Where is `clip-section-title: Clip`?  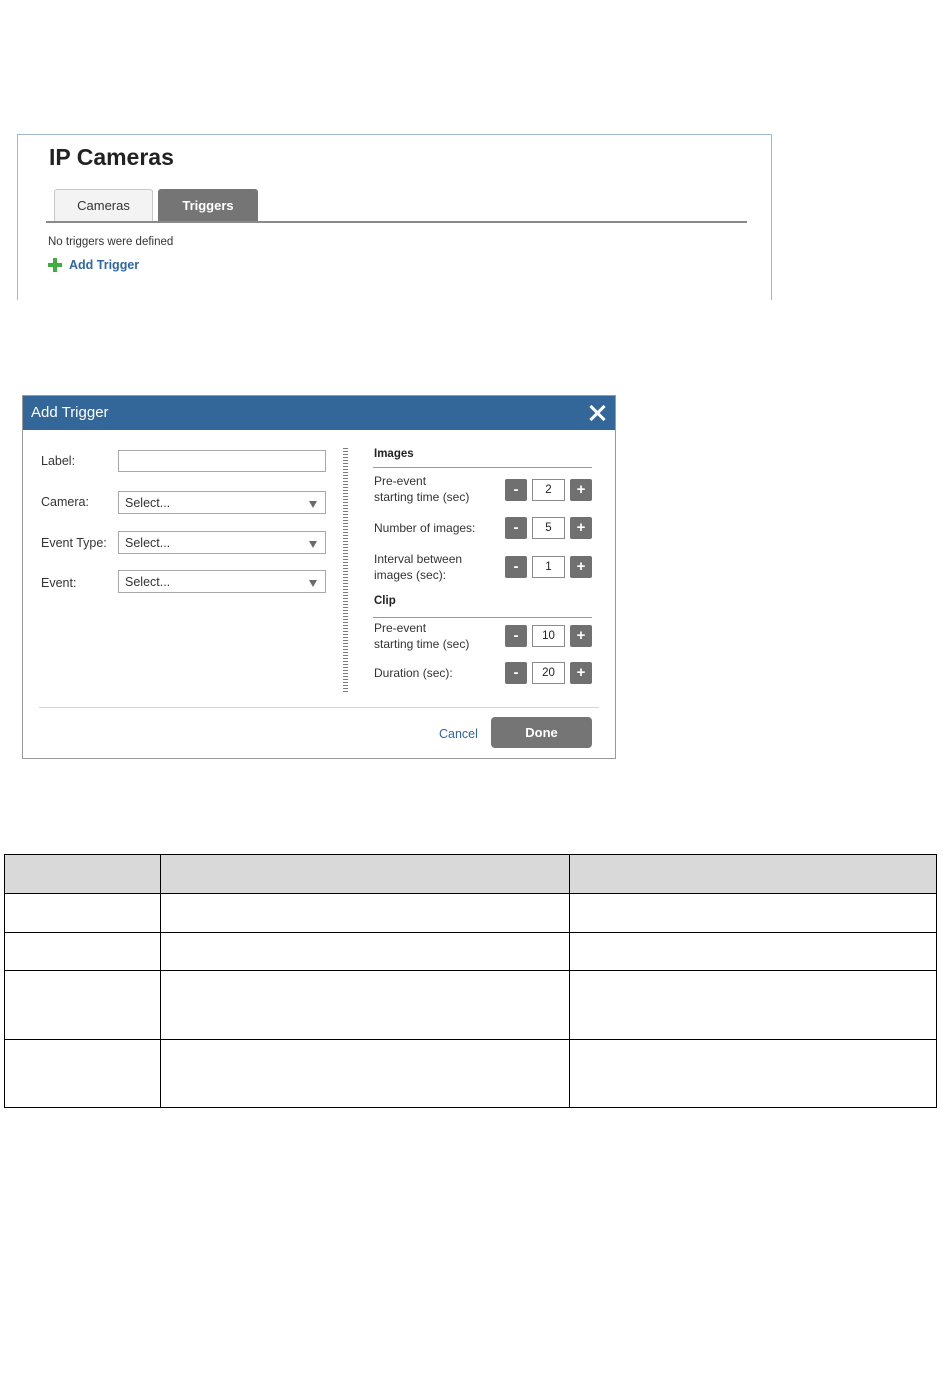 clip-section-title: Clip is located at coordinates (385, 601).